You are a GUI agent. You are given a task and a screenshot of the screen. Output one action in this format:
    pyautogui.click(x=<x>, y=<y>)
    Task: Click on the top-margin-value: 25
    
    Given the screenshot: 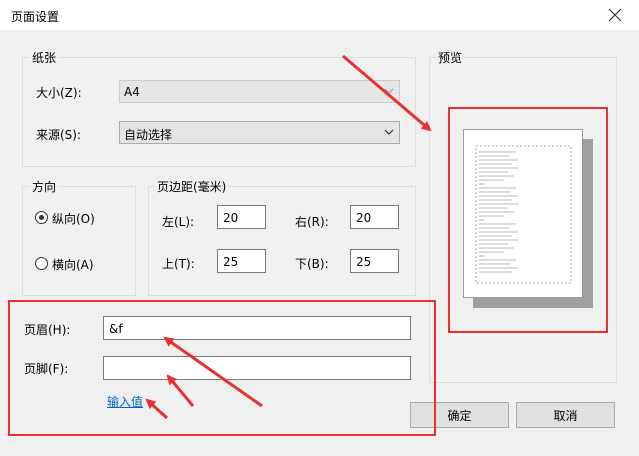 What is the action you would take?
    pyautogui.click(x=231, y=262)
    